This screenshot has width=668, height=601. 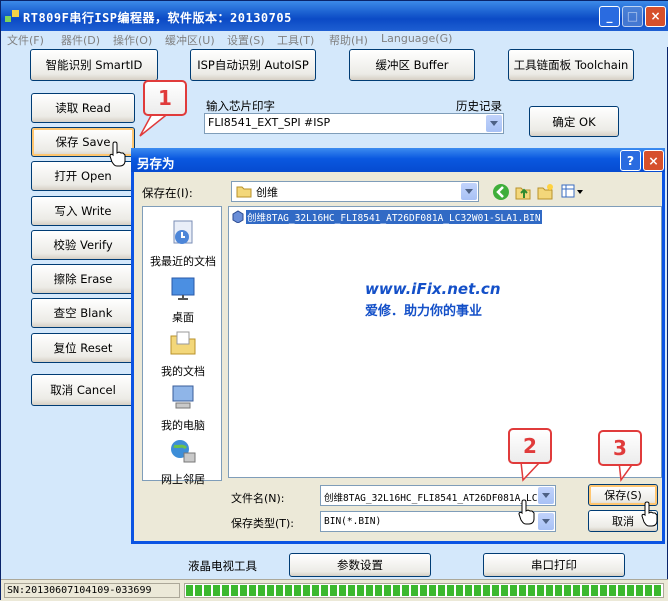 What do you see at coordinates (165, 98) in the screenshot?
I see `step-badge-1: 1` at bounding box center [165, 98].